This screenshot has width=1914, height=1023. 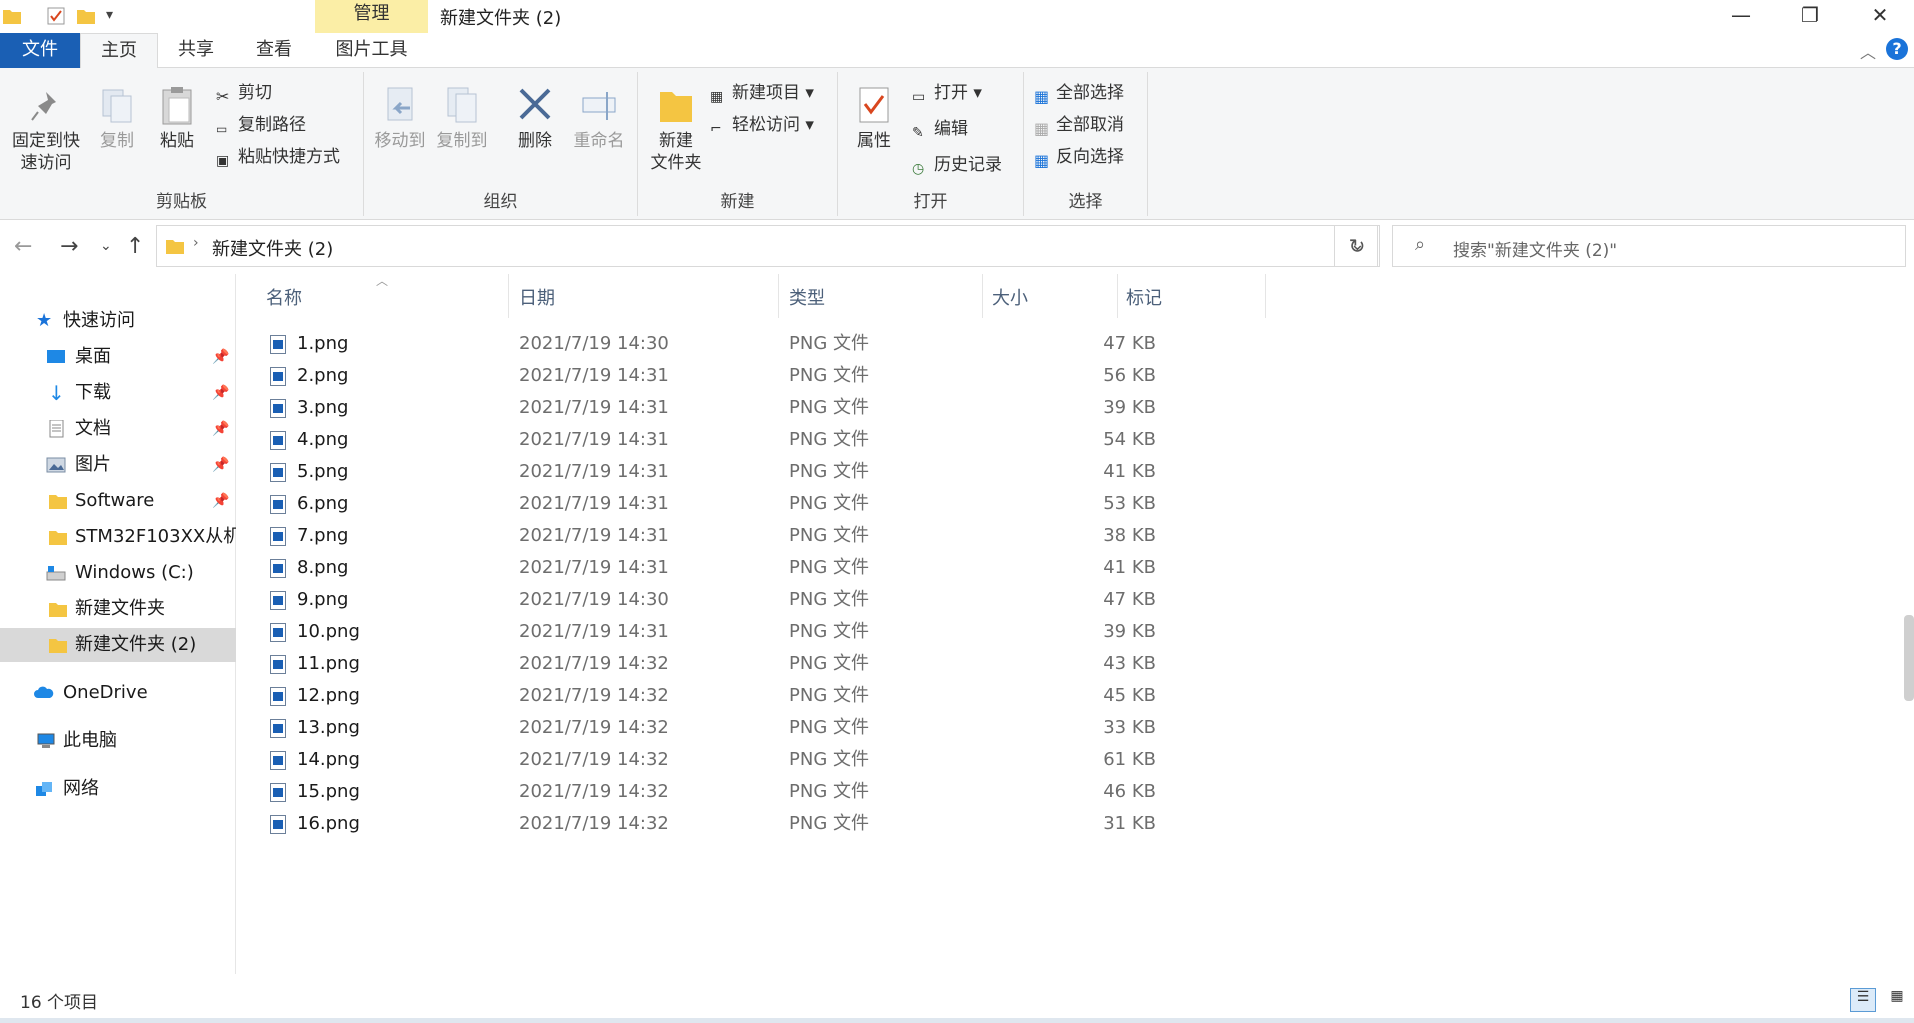 What do you see at coordinates (278, 157) in the screenshot?
I see `paste-shortcut-button: ▣ 粘贴快捷方式` at bounding box center [278, 157].